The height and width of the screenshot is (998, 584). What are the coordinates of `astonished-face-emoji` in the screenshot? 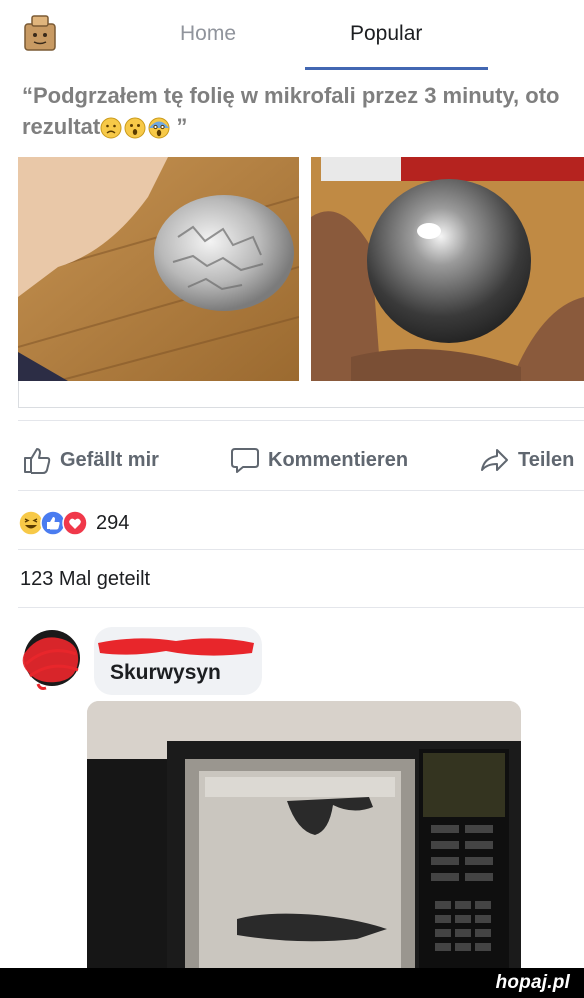 It's located at (135, 128).